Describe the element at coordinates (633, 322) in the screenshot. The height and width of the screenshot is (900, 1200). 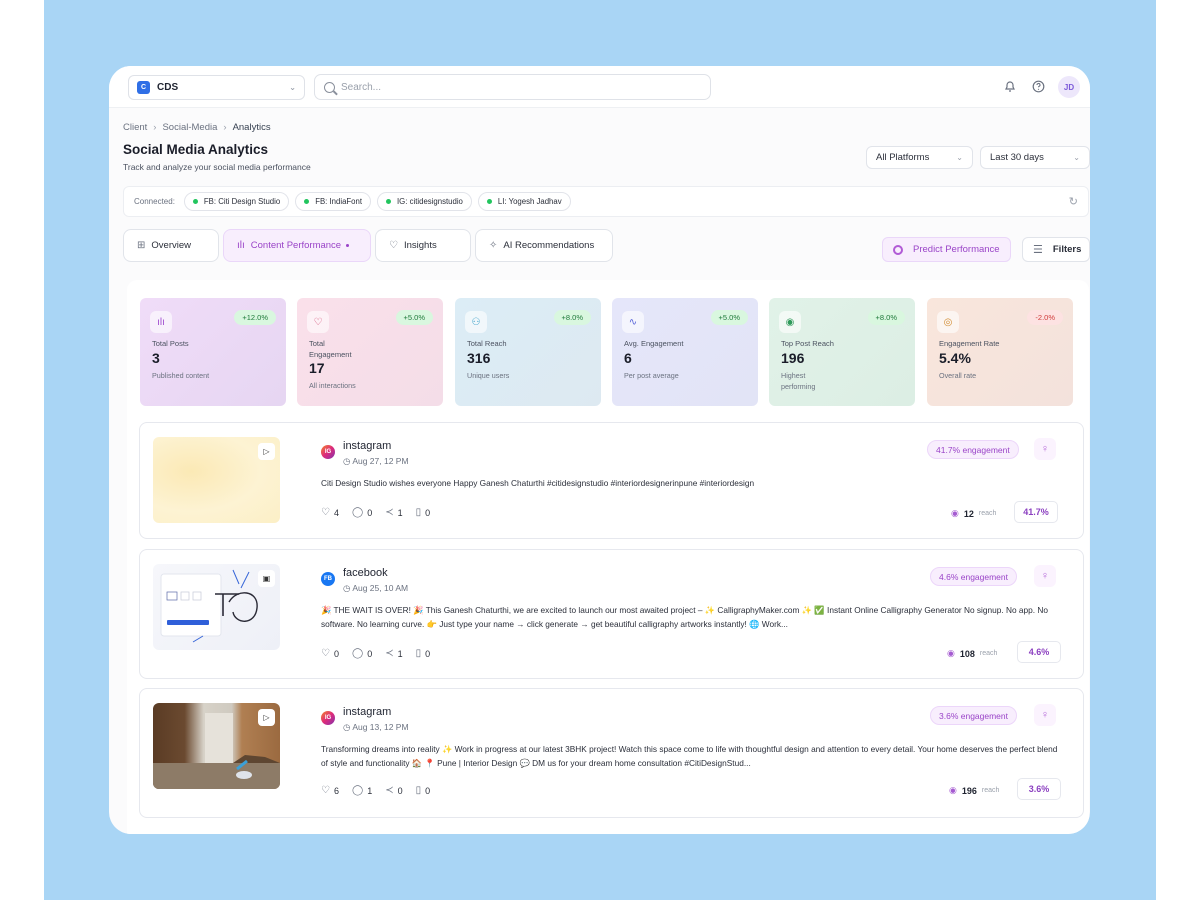
I see `activity-icon: ∿` at that location.